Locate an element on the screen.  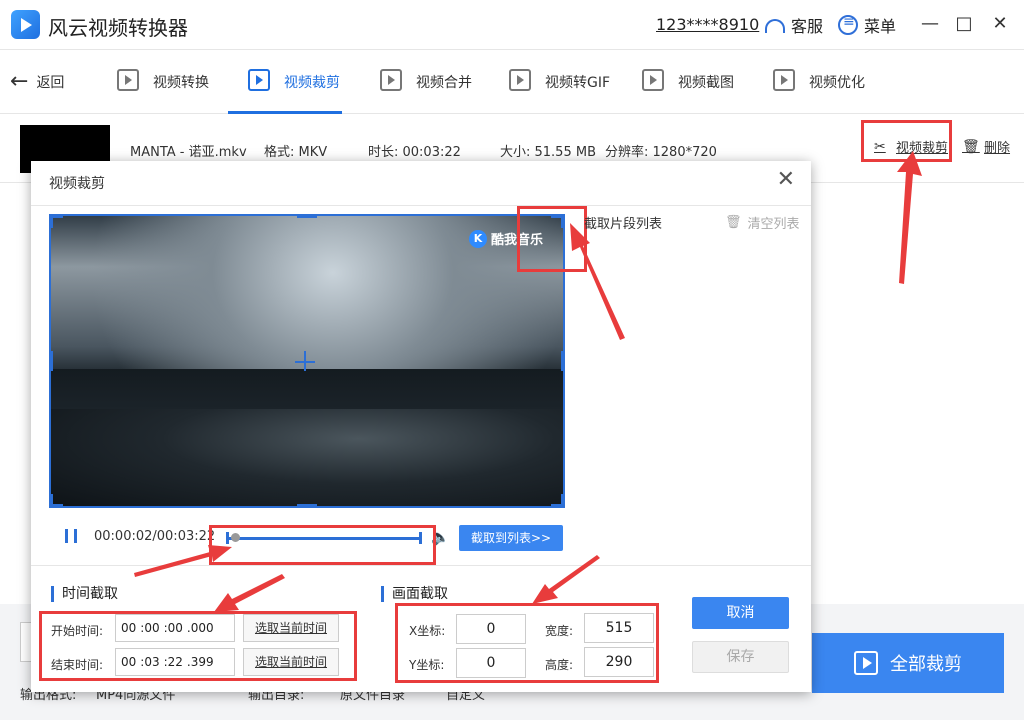
tab-label: 视频截图 is located at coordinates (706, 83).